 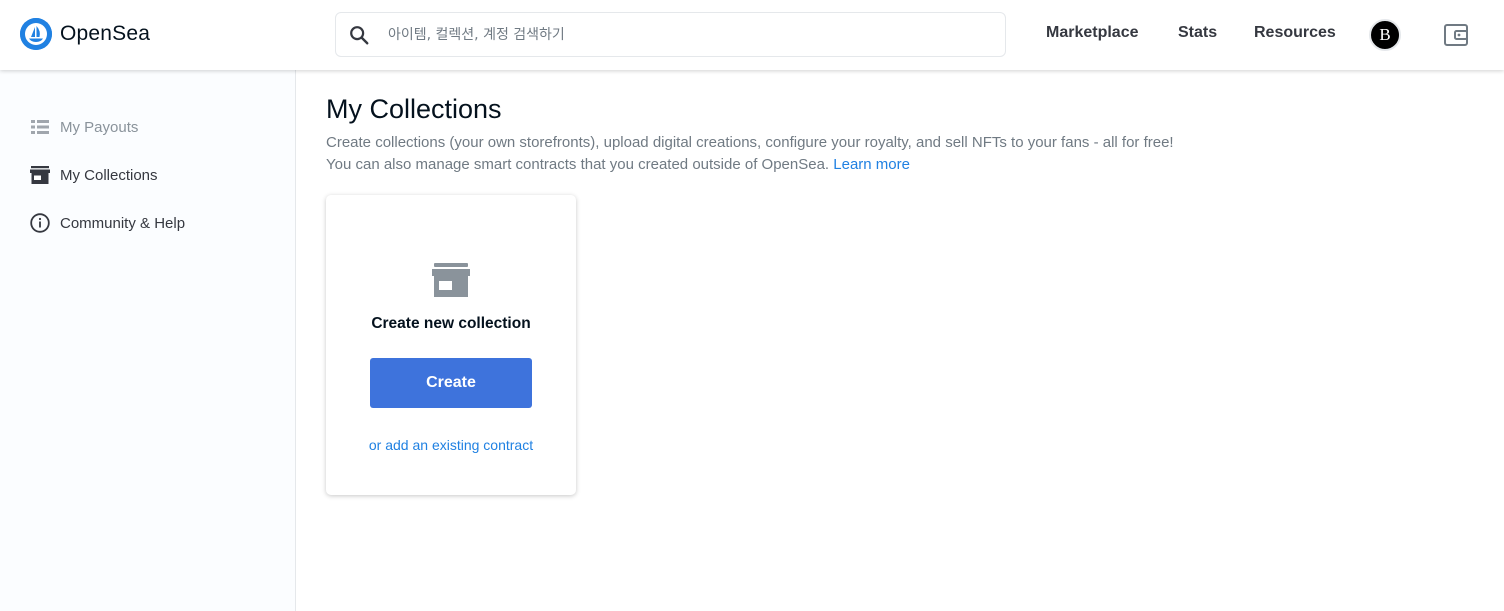 I want to click on sidebar-item-my-payouts: My Payouts, so click(x=84, y=127).